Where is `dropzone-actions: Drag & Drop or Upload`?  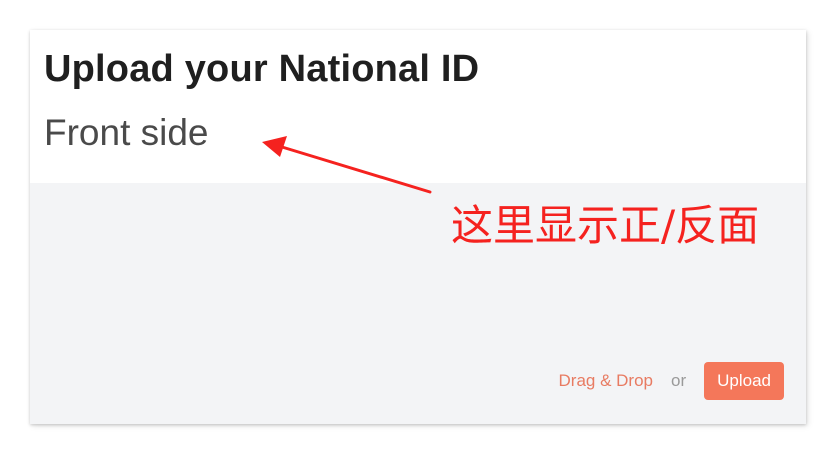
dropzone-actions: Drag & Drop or Upload is located at coordinates (671, 381).